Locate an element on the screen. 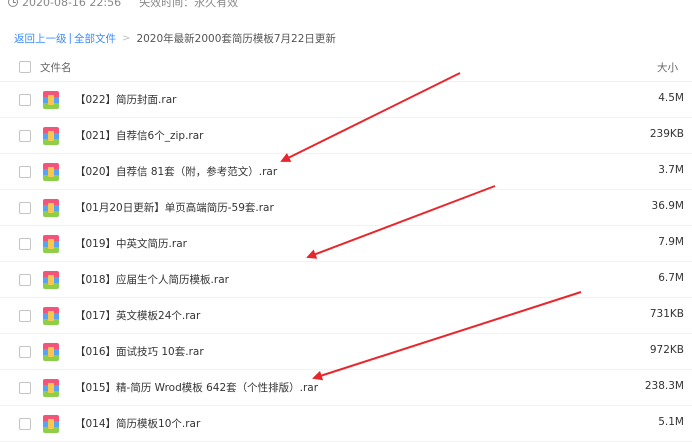 The image size is (692, 442). file-row: 【015】精-简历 Wrod模板 642套（个性排版）.rar 238.3M is located at coordinates (346, 388).